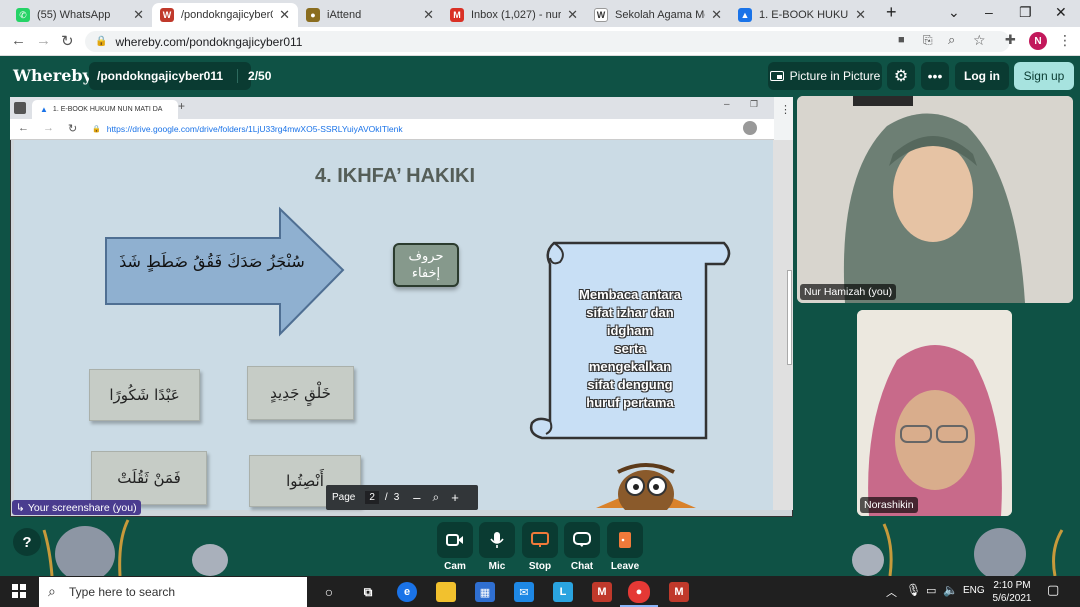 Image resolution: width=1080 pixels, height=607 pixels. What do you see at coordinates (783, 325) in the screenshot?
I see `shared-scrollbar` at bounding box center [783, 325].